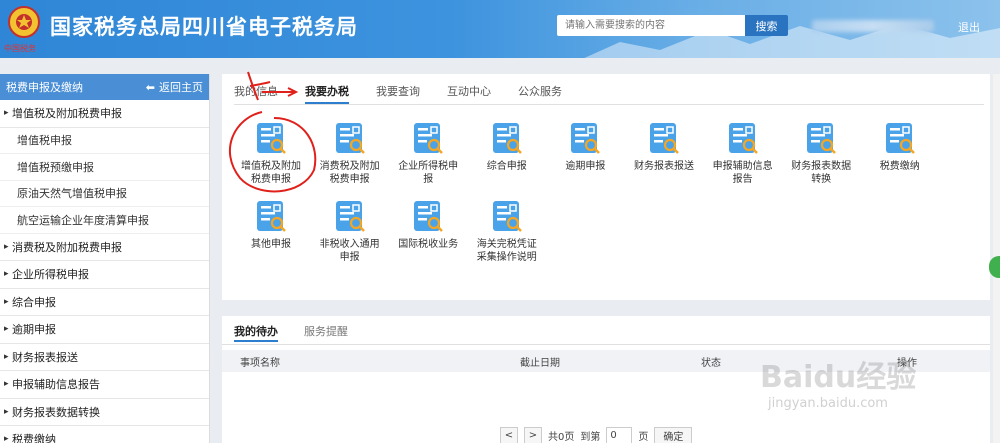 This screenshot has width=1000, height=443. What do you see at coordinates (766, 25) in the screenshot?
I see `search-button: 搜索` at bounding box center [766, 25].